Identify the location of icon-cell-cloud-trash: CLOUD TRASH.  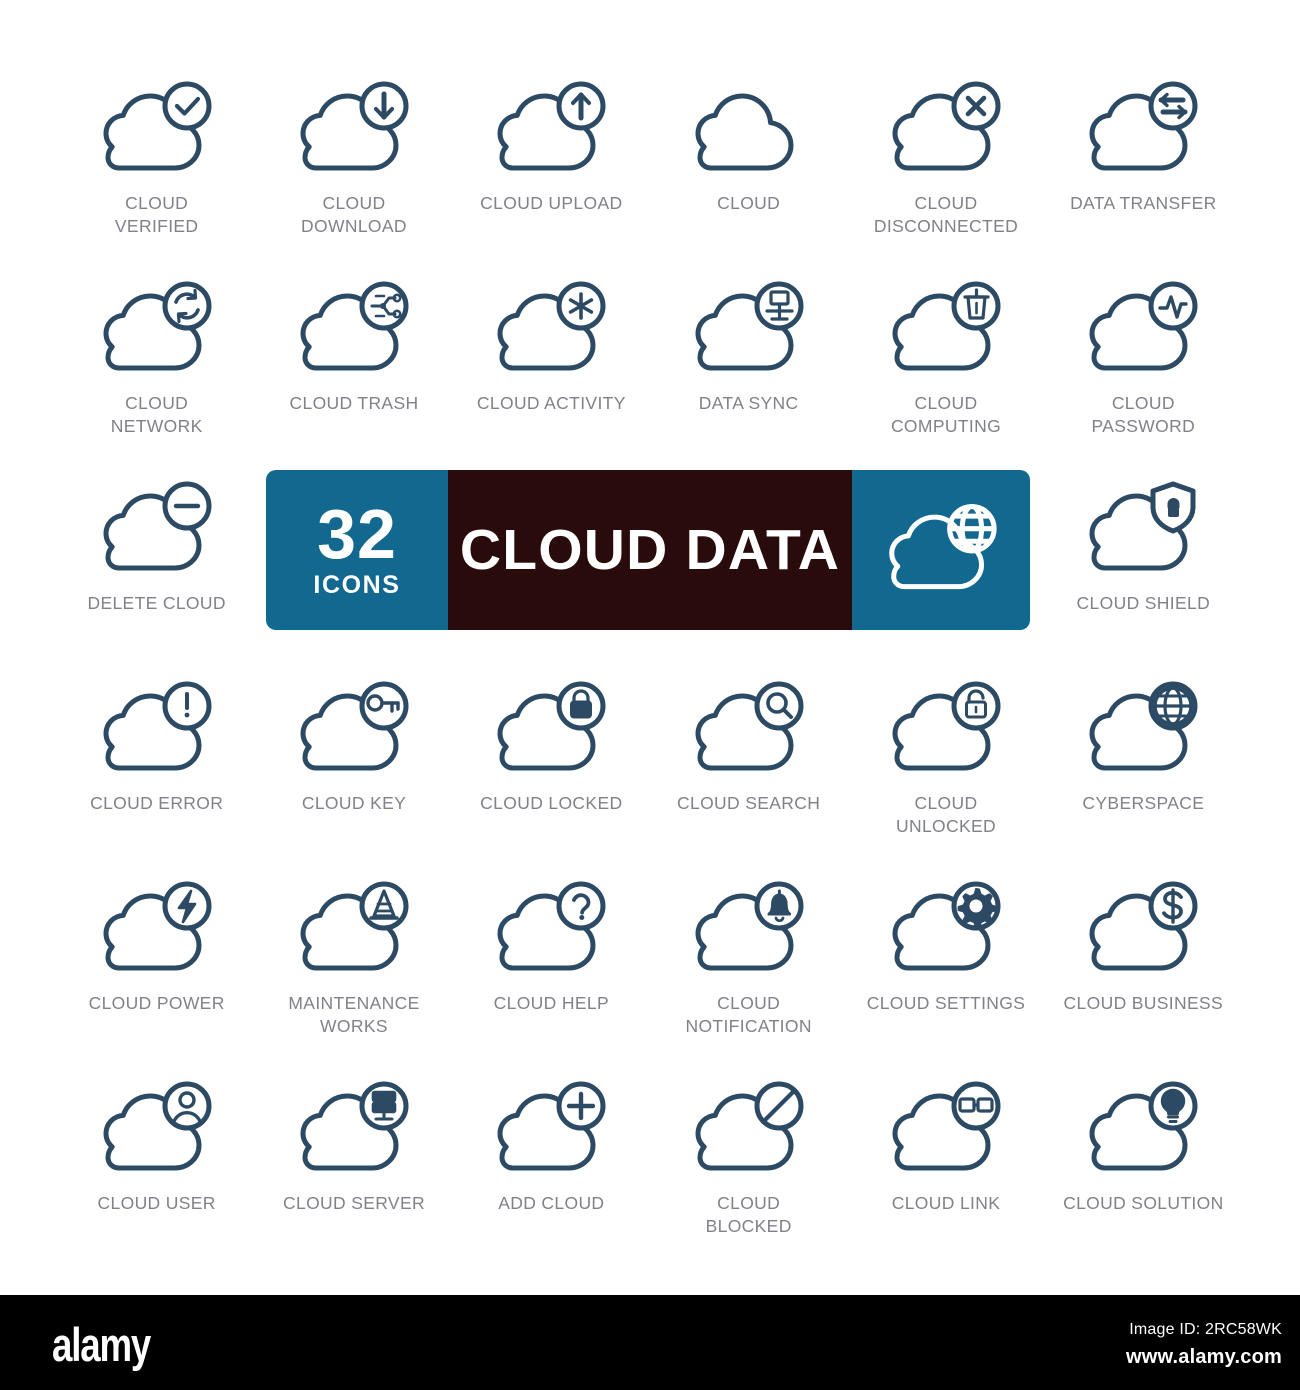
(353, 362).